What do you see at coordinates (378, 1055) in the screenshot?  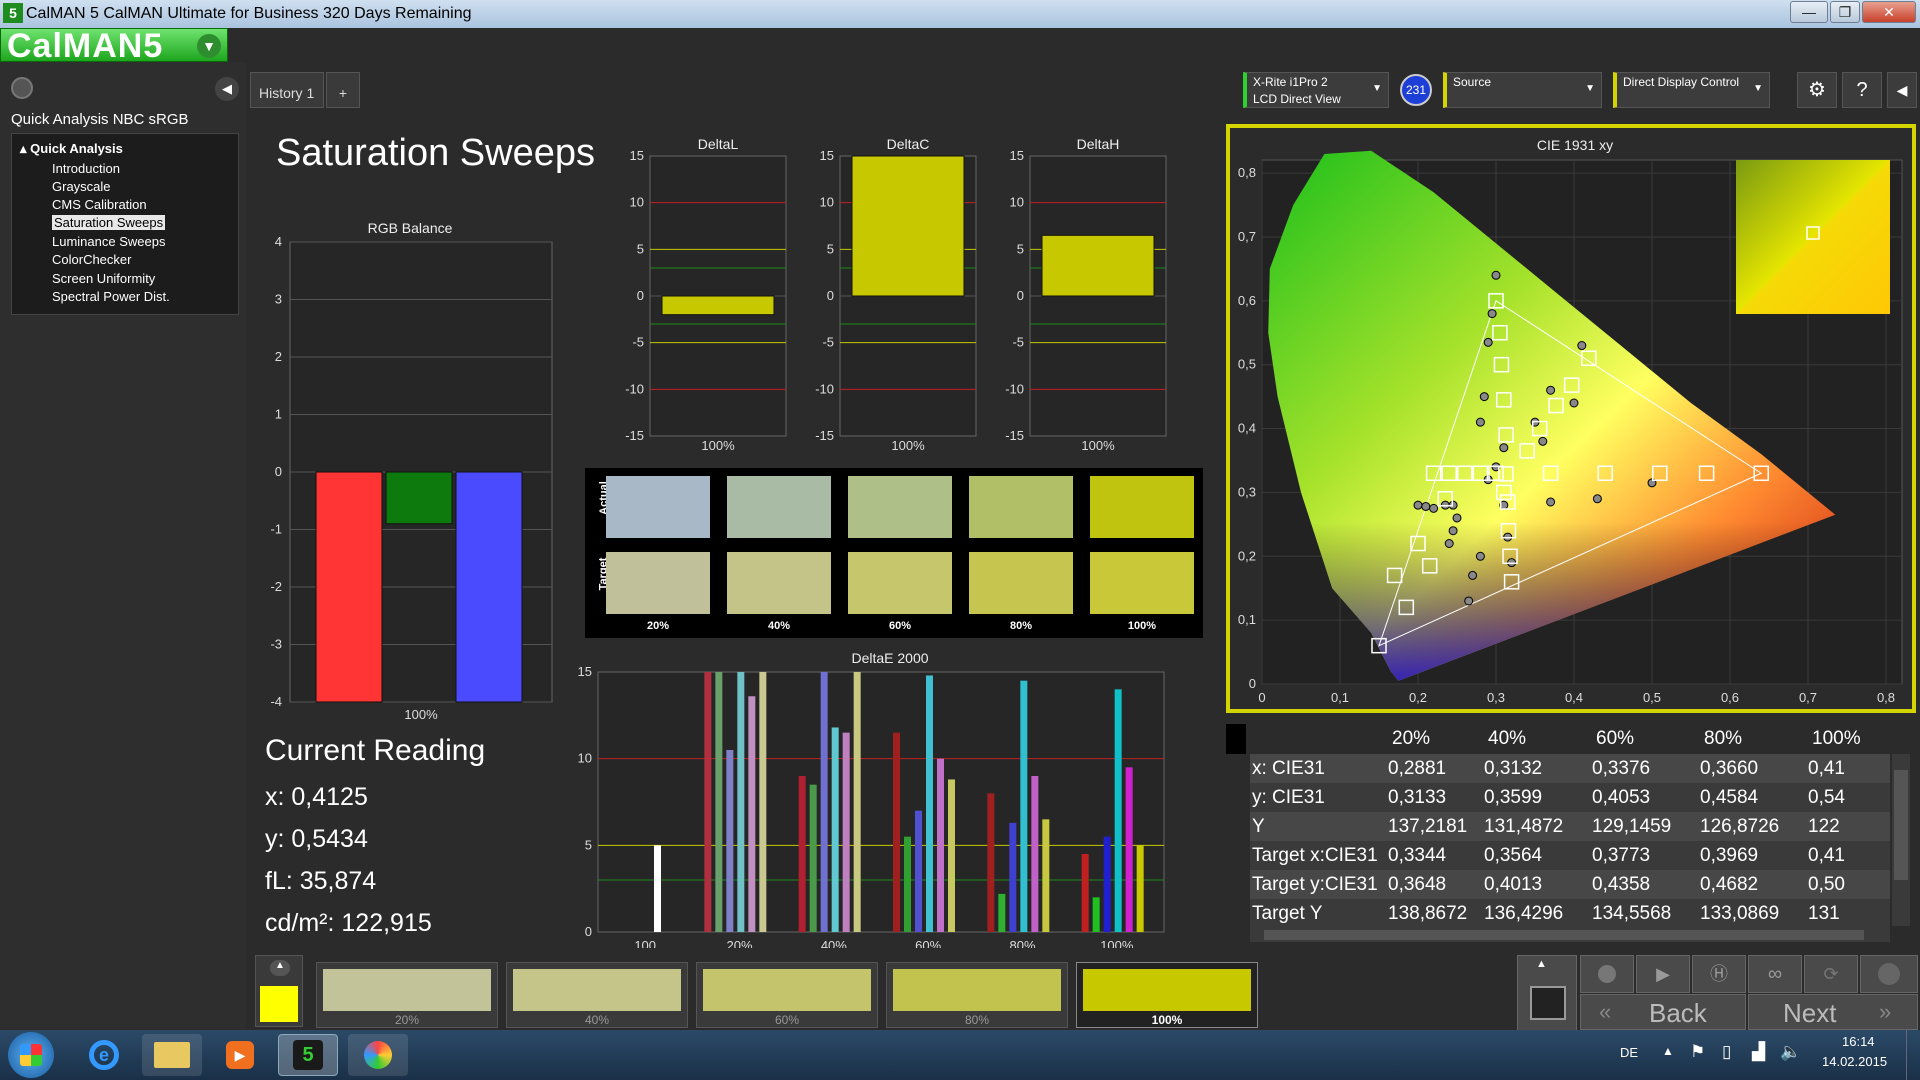 I see `paint-icon` at bounding box center [378, 1055].